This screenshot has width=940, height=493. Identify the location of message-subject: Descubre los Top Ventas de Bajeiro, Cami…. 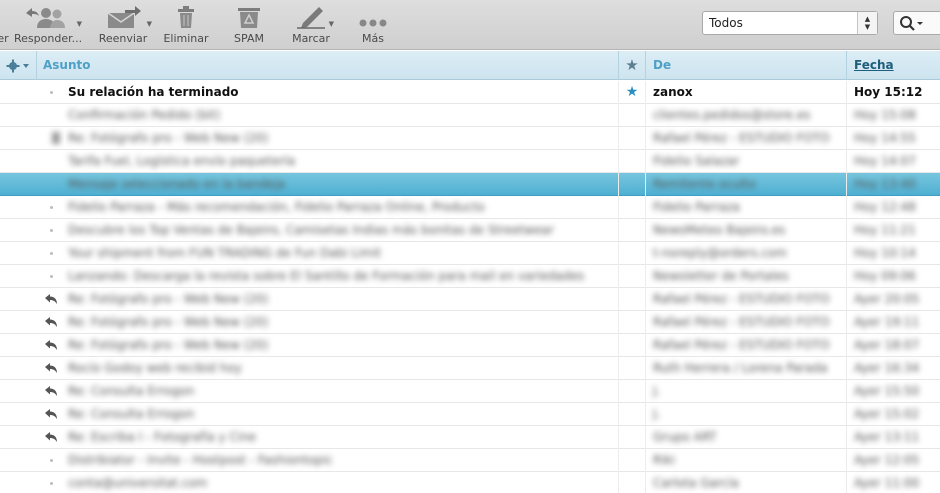
(342, 230).